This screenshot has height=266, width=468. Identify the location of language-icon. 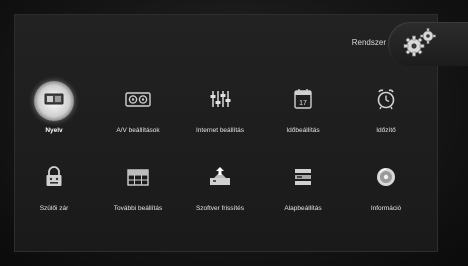
(54, 99).